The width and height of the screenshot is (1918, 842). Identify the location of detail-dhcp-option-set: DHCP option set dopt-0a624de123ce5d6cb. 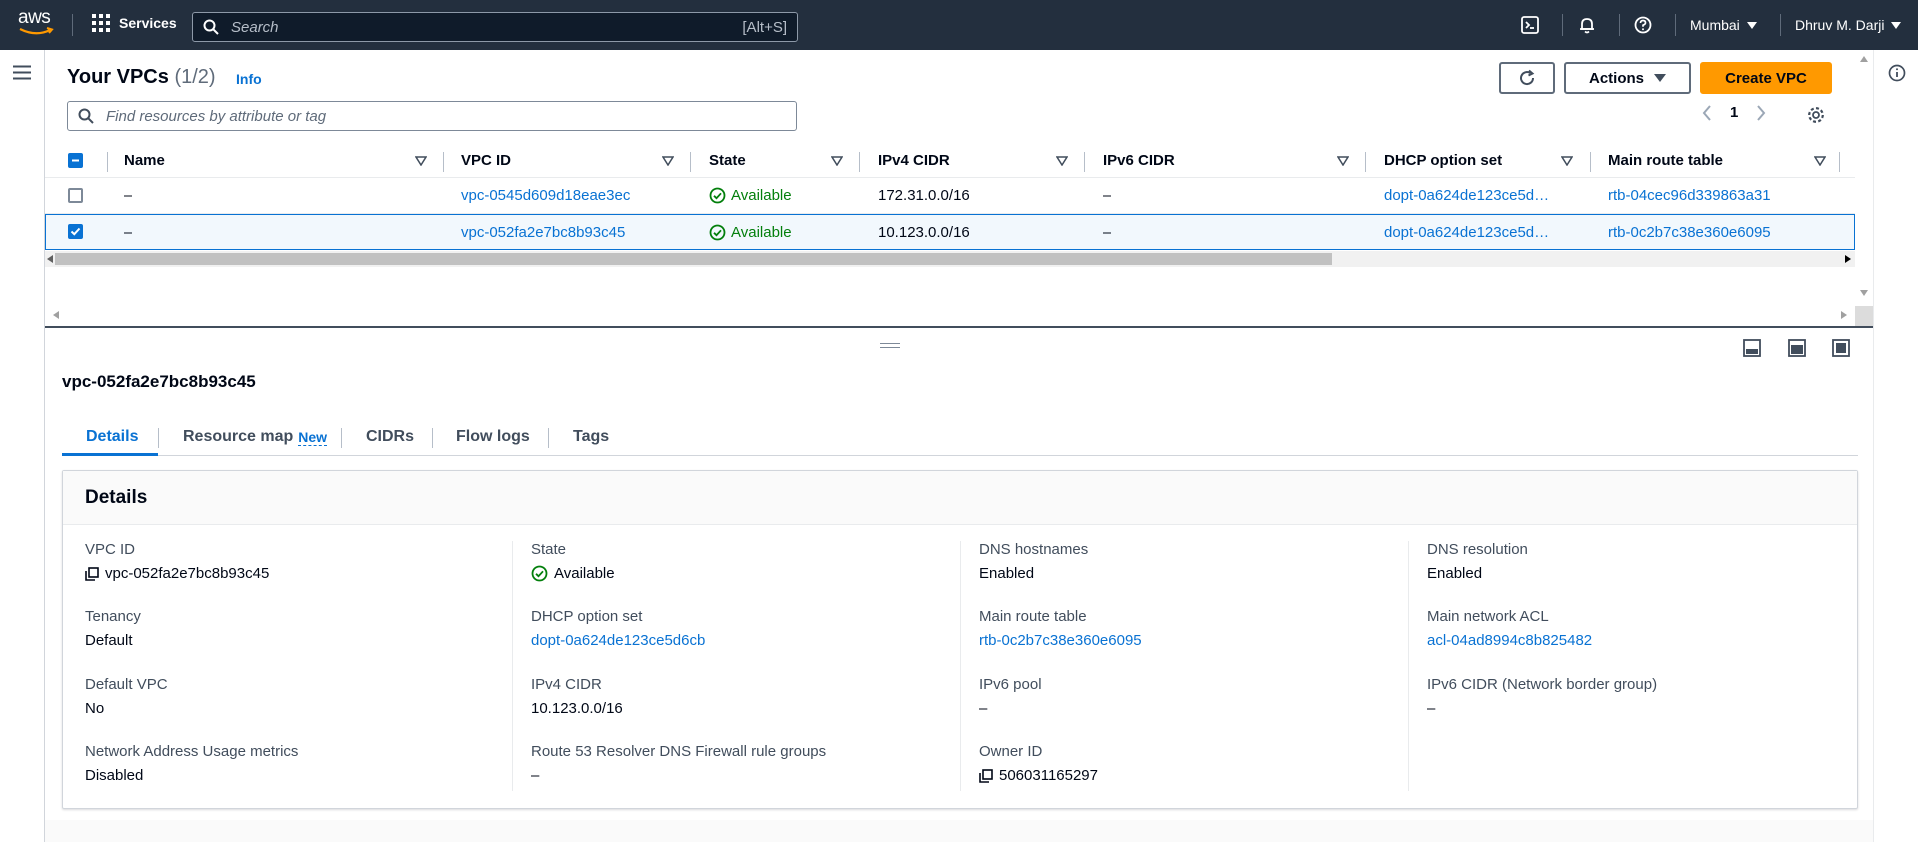
(618, 628).